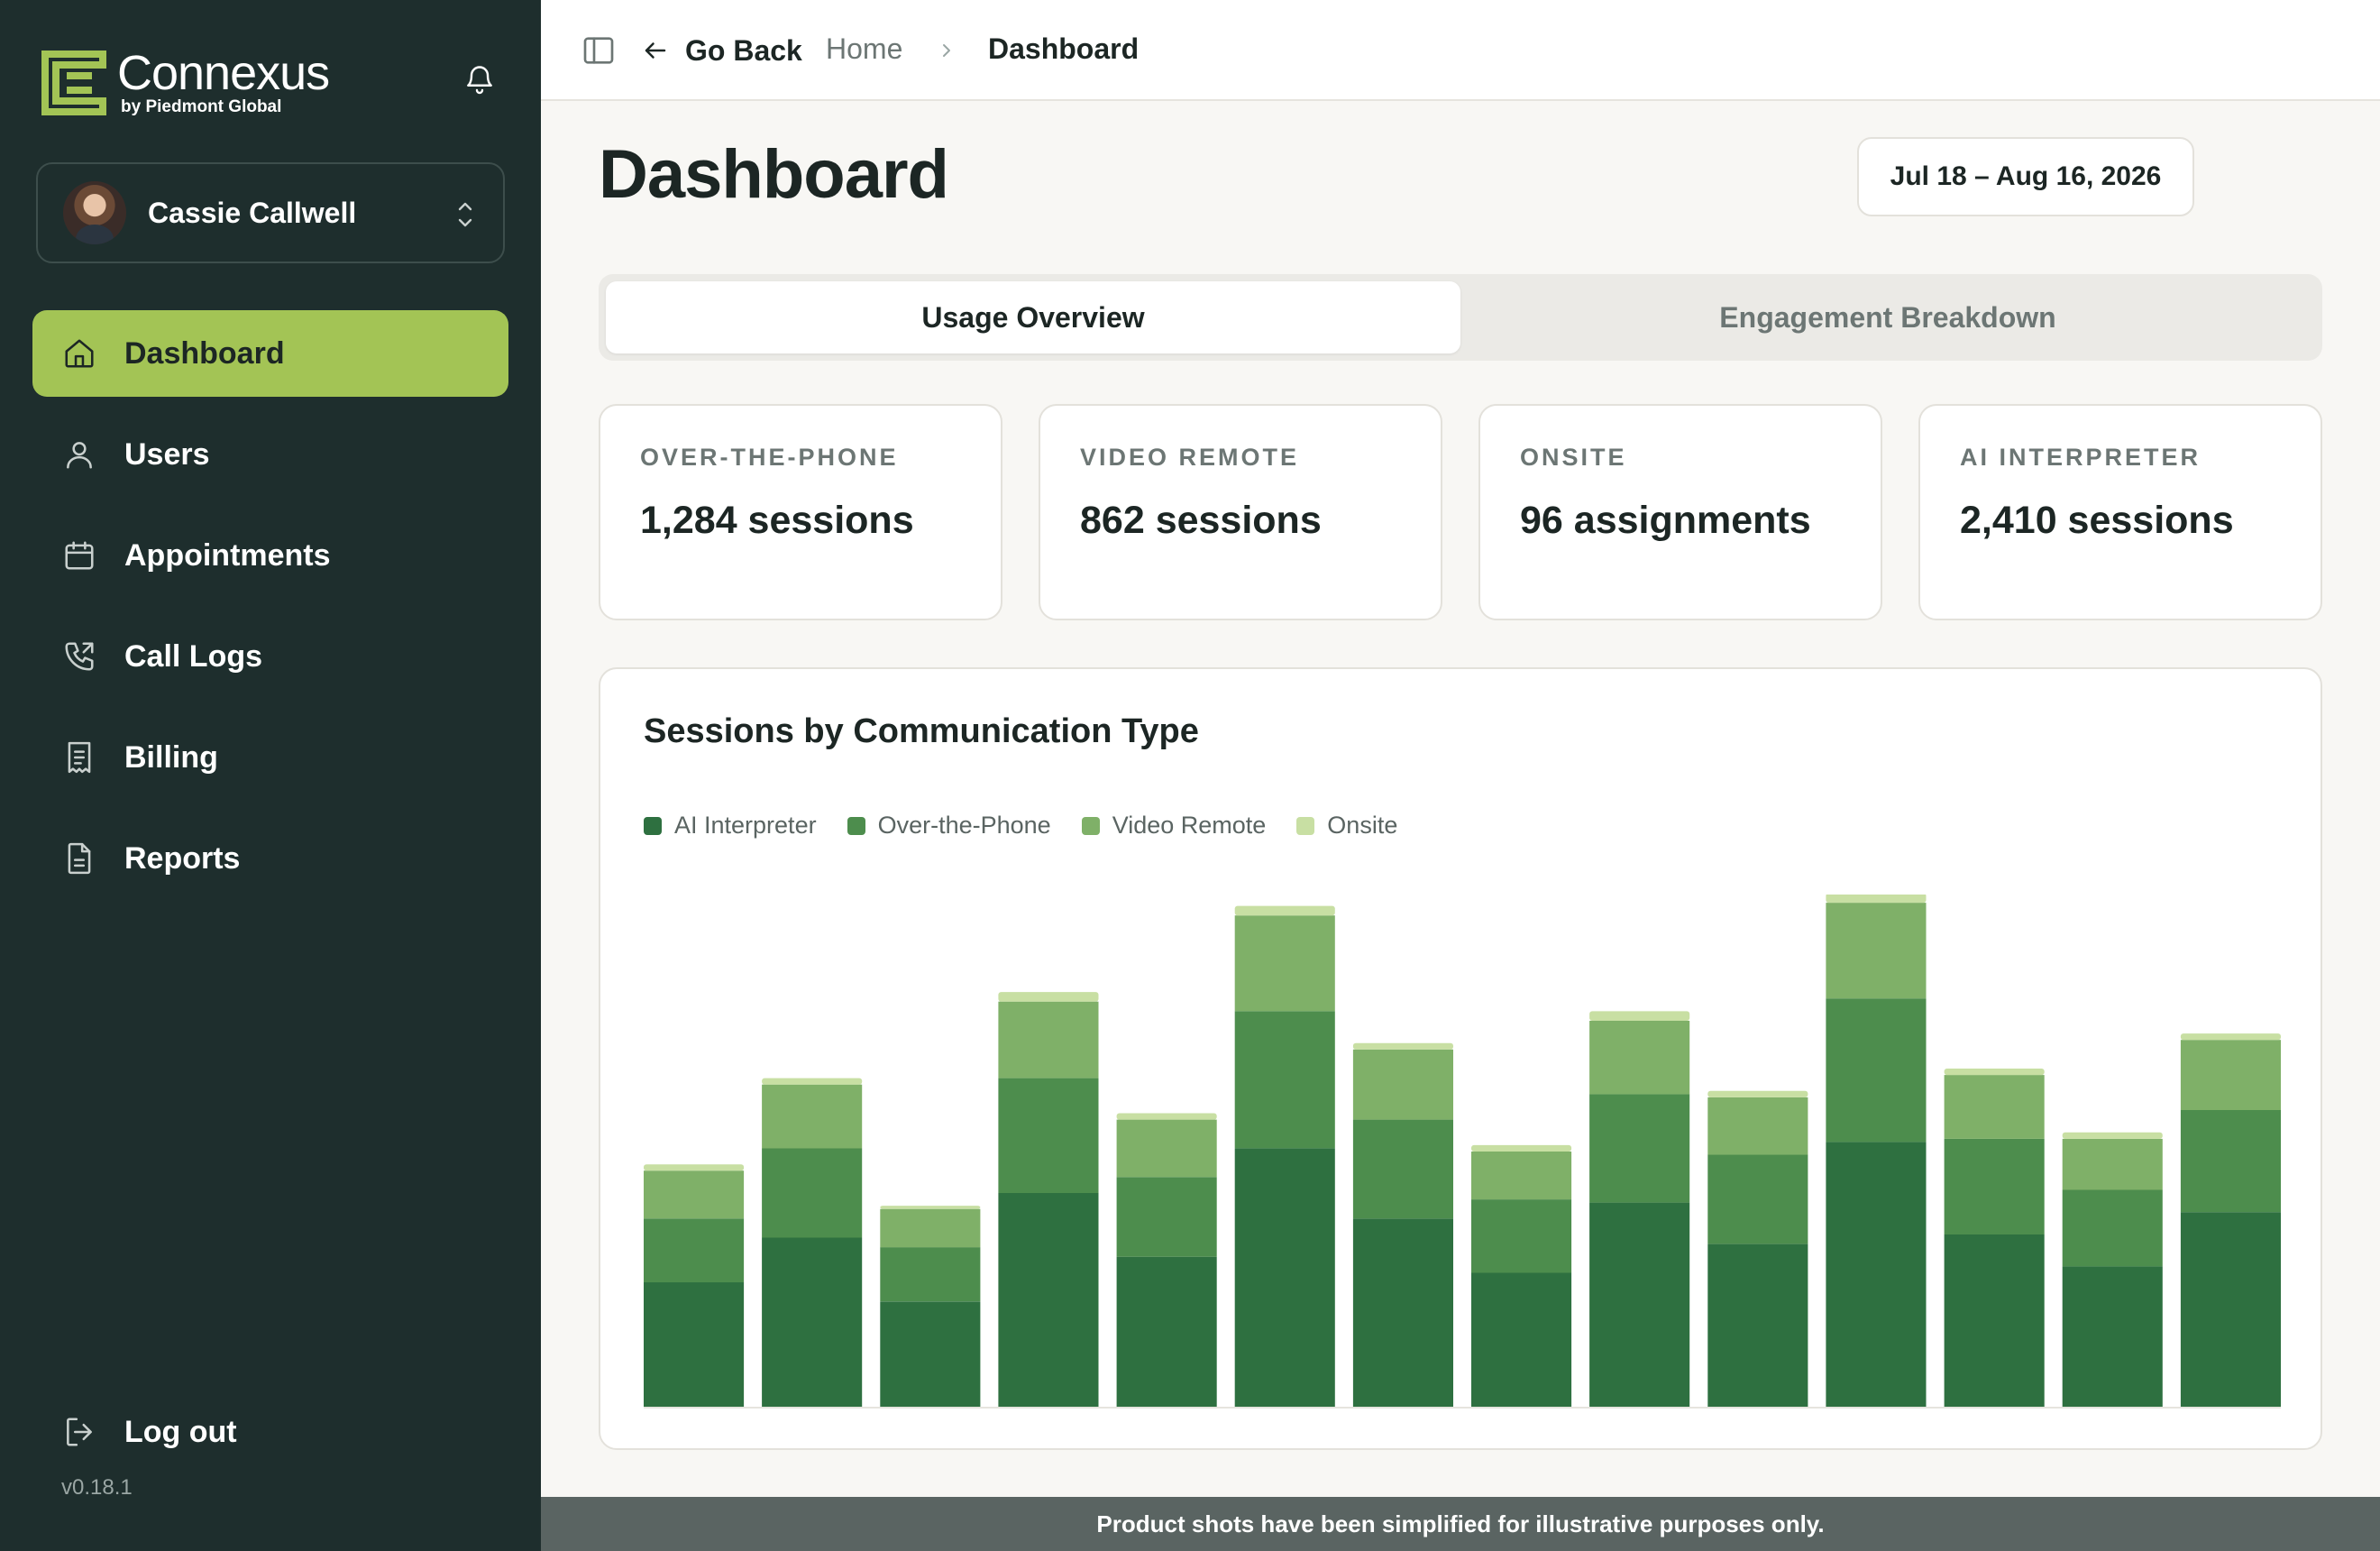  Describe the element at coordinates (1887, 317) in the screenshot. I see `tab-engagement-breakdown: Engagement Breakdown` at that location.